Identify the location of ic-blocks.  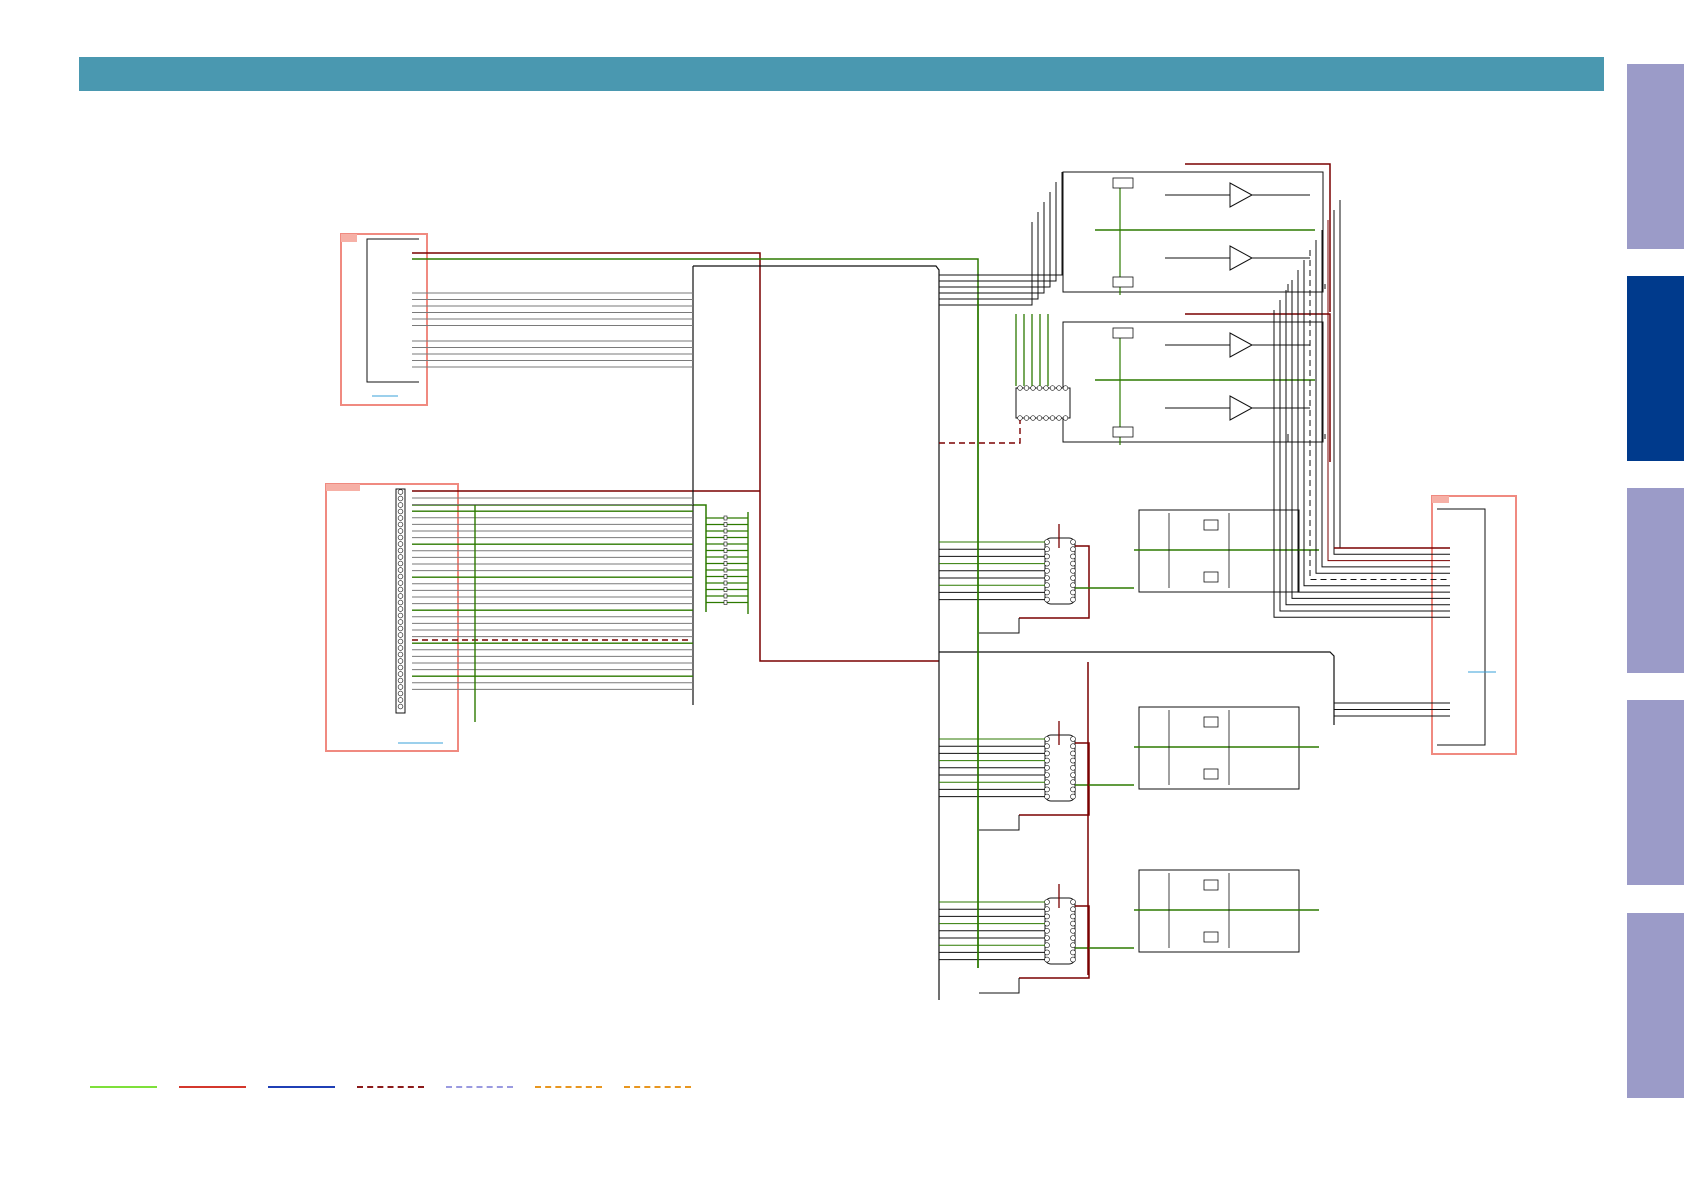
(1129, 647).